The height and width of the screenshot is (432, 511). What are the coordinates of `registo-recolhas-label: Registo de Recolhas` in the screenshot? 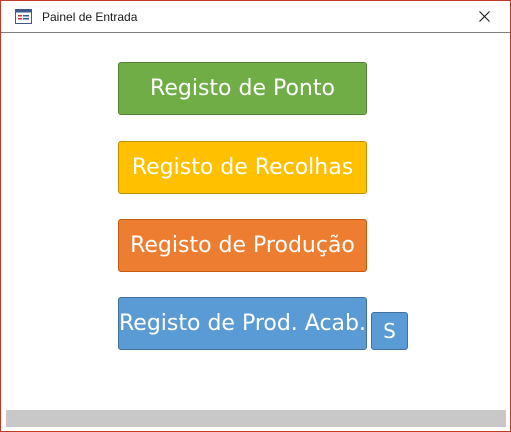 It's located at (242, 167).